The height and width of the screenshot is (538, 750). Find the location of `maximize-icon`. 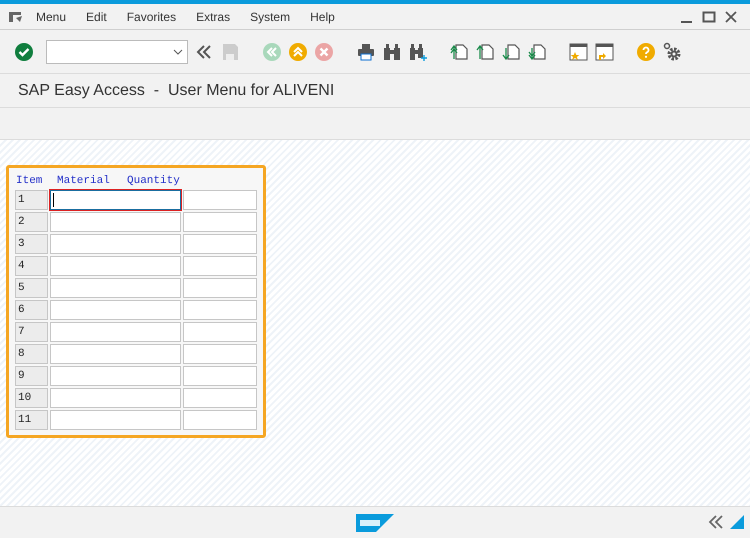

maximize-icon is located at coordinates (709, 17).